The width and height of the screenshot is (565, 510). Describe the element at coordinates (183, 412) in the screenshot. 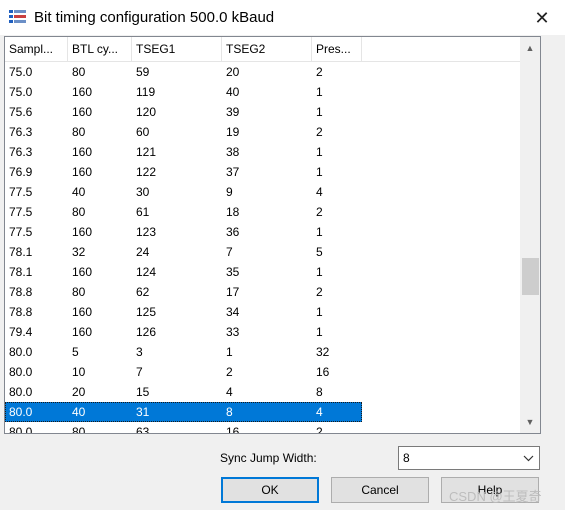

I see `table-row-selected: 80.0 40 31 8 4` at that location.